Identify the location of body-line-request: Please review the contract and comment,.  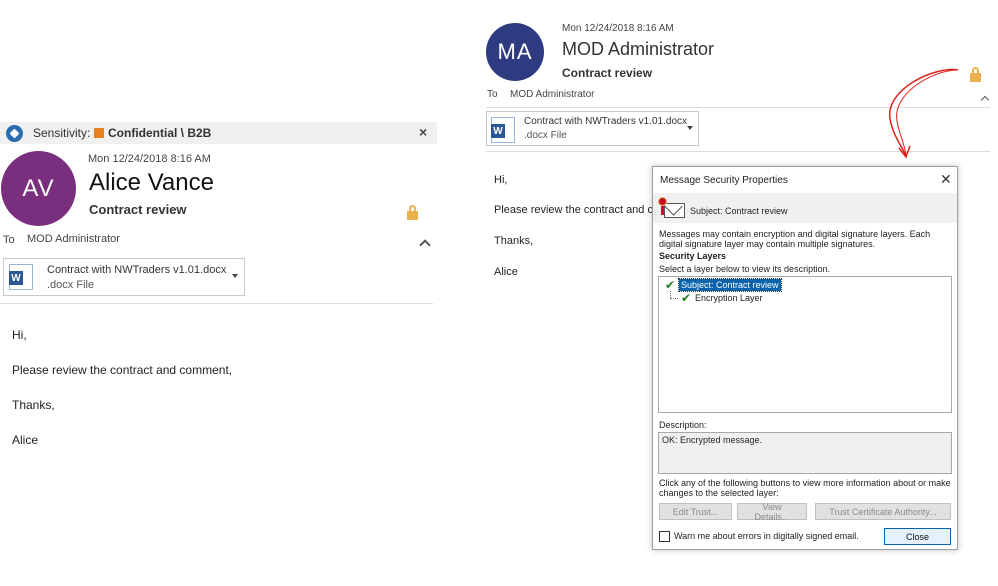
(122, 370).